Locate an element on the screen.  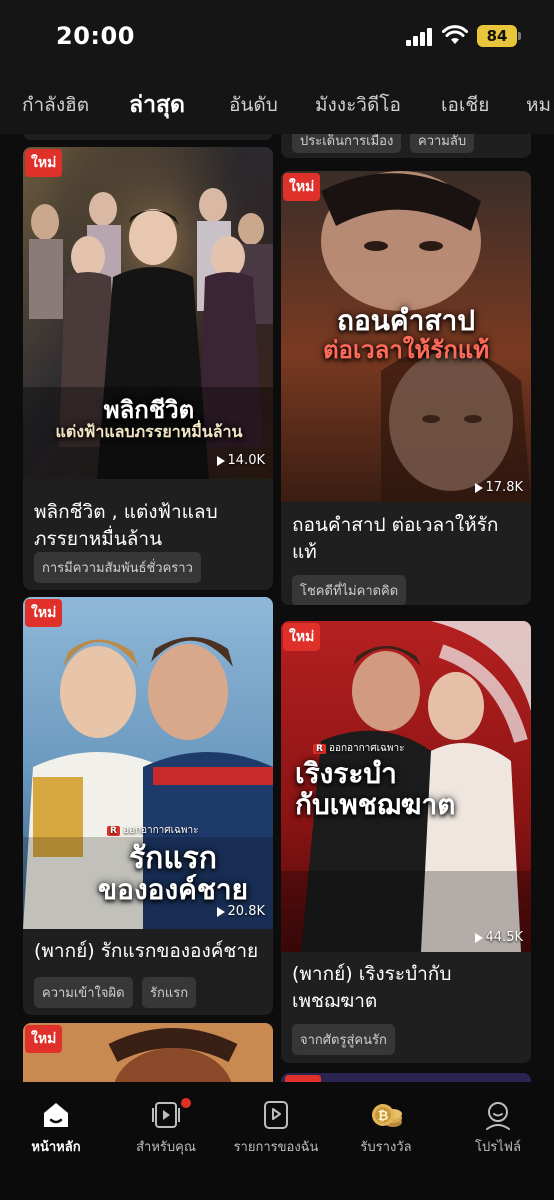
poster-title: พลิกชีวิต แต่งฟ้าแลบภรรยาหมื่นล้าน is located at coordinates (149, 419).